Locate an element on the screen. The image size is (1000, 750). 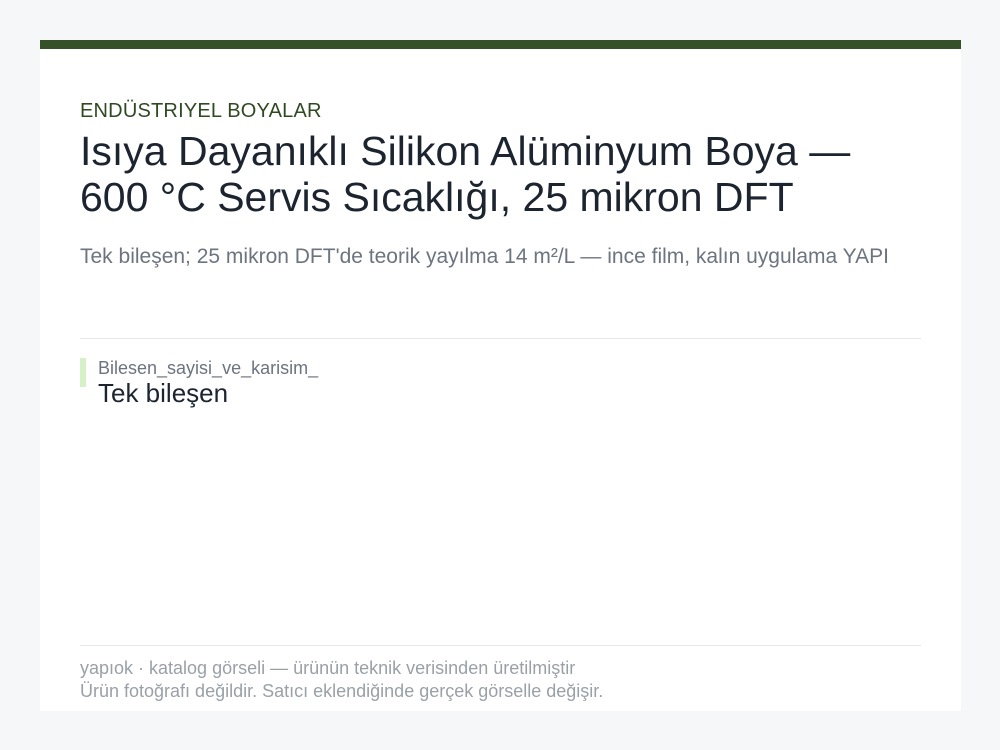
category-label: ENDÜSTRIYEL BOYALAR is located at coordinates (201, 111).